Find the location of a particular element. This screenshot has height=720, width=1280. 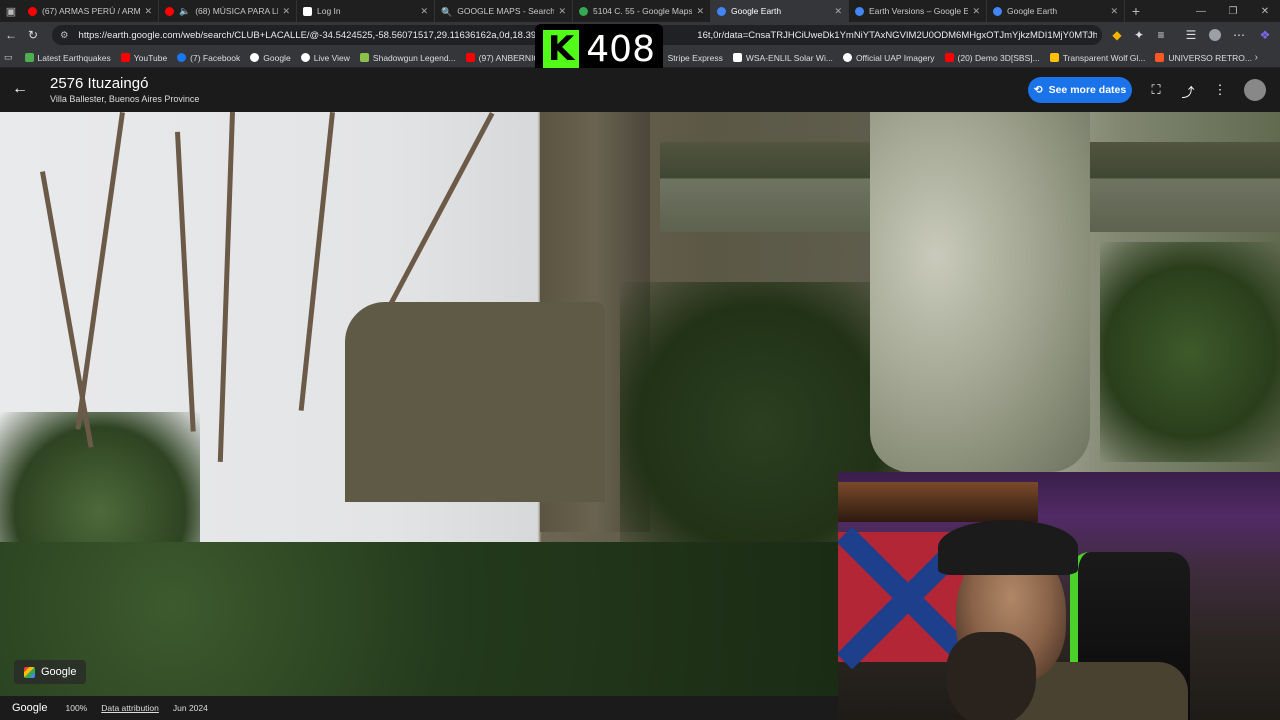

viewer-count: 408 is located at coordinates (620, 49).